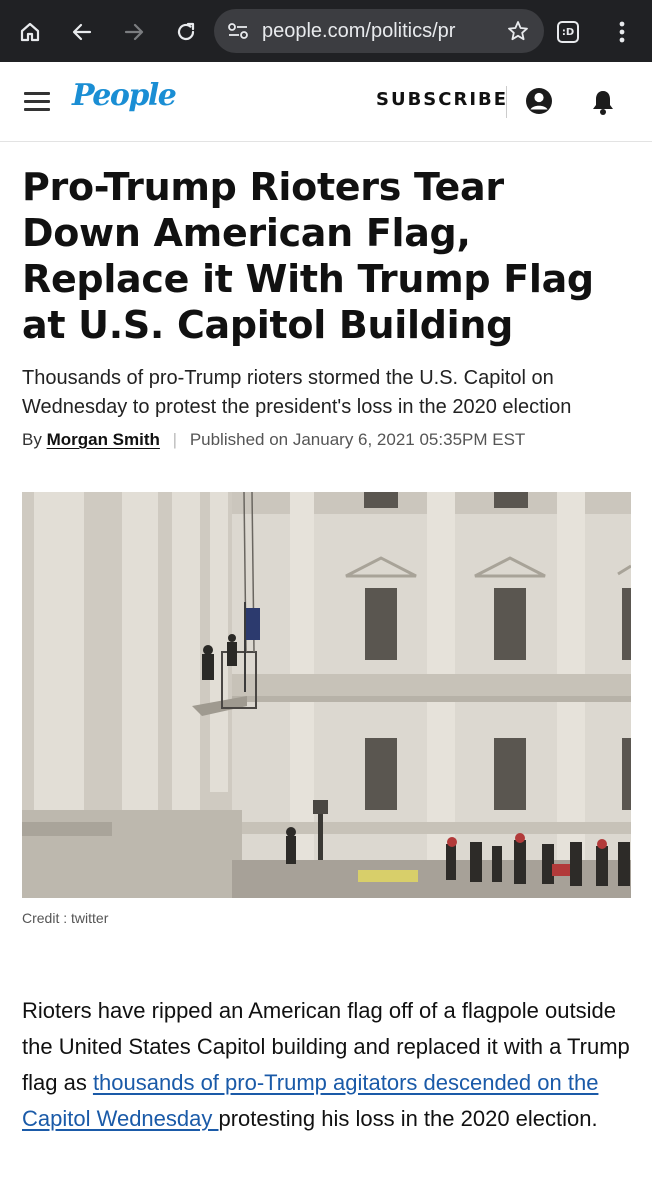 Image resolution: width=652 pixels, height=1200 pixels. Describe the element at coordinates (37, 102) in the screenshot. I see `menu-icon` at that location.